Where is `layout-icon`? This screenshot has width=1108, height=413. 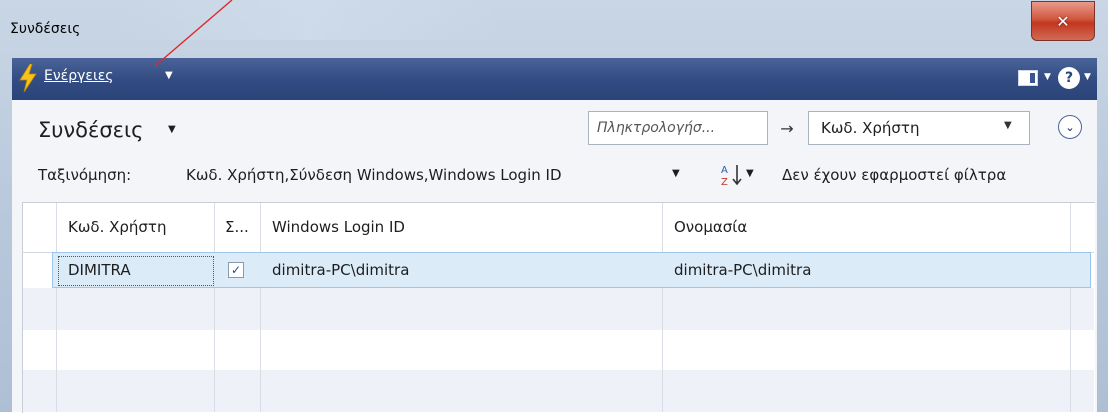
layout-icon is located at coordinates (1028, 78).